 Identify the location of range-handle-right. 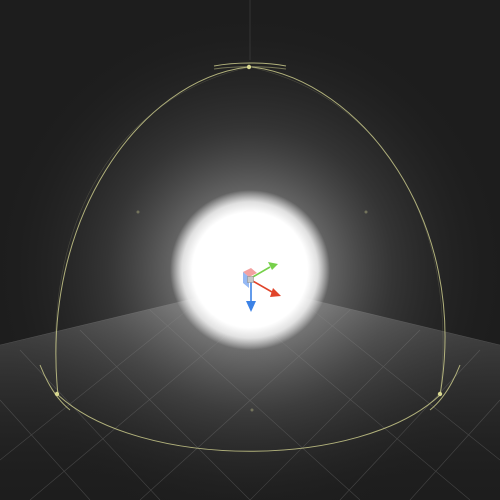
(440, 394).